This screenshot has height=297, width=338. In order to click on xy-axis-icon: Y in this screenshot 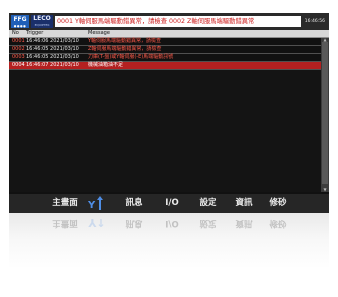, I will do `click(97, 203)`.